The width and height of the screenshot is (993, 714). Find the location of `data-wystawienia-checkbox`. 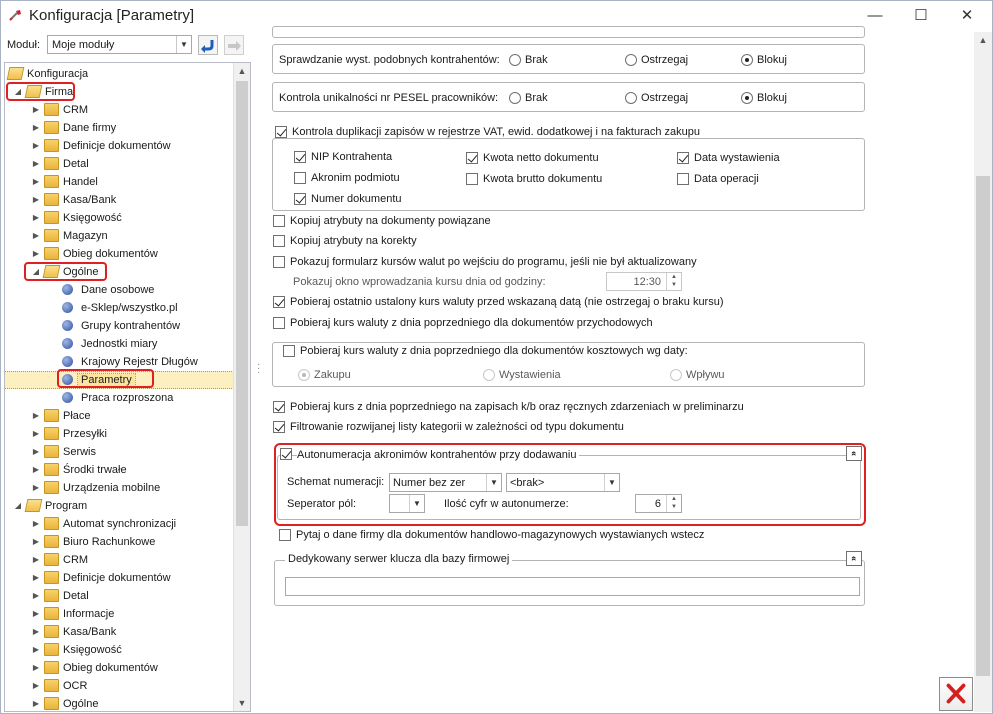

data-wystawienia-checkbox is located at coordinates (683, 158).